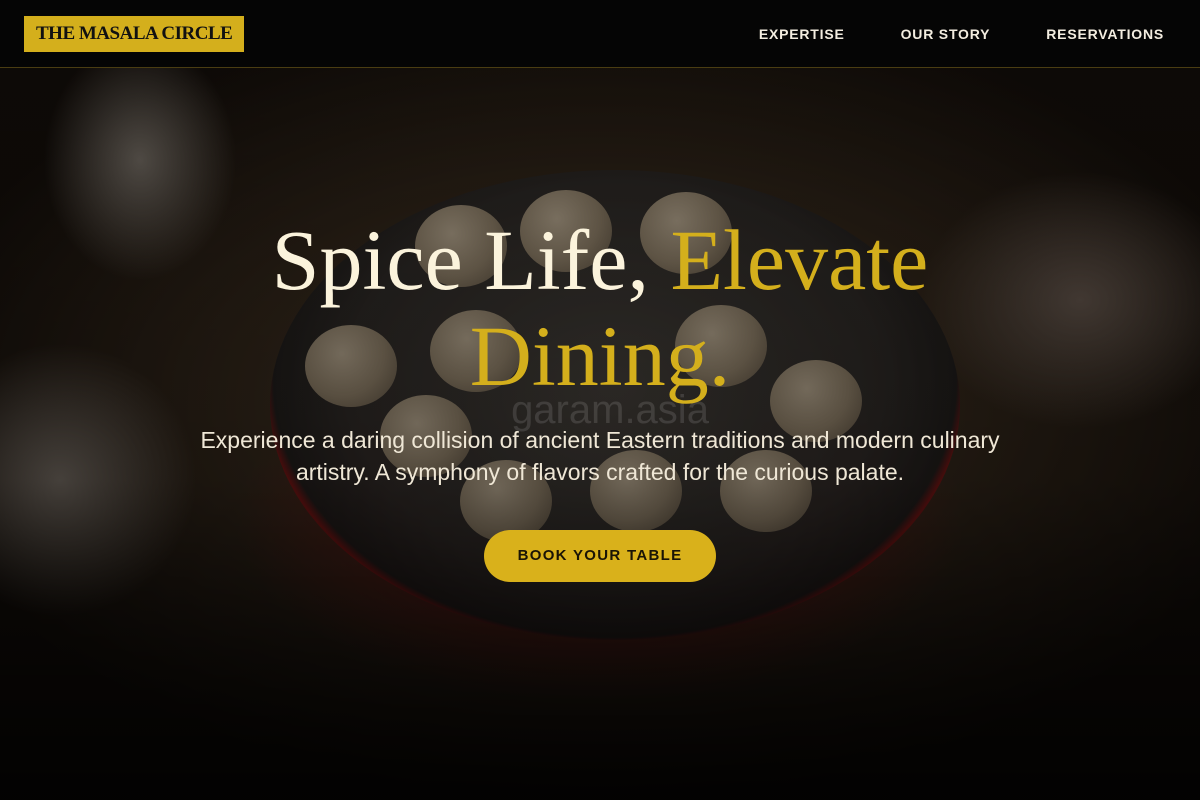  Describe the element at coordinates (802, 34) in the screenshot. I see `nav-link-expertise: EXPERTISE` at that location.